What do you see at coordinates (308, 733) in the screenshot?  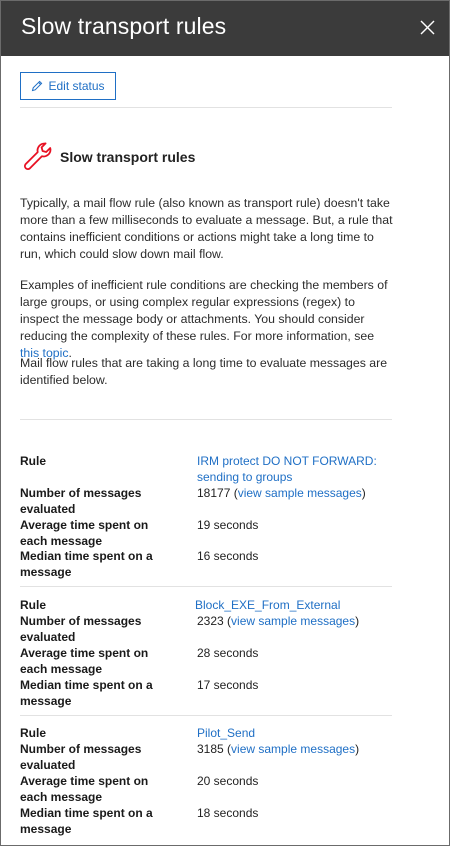 I see `rule-name-link: Pilot_Send` at bounding box center [308, 733].